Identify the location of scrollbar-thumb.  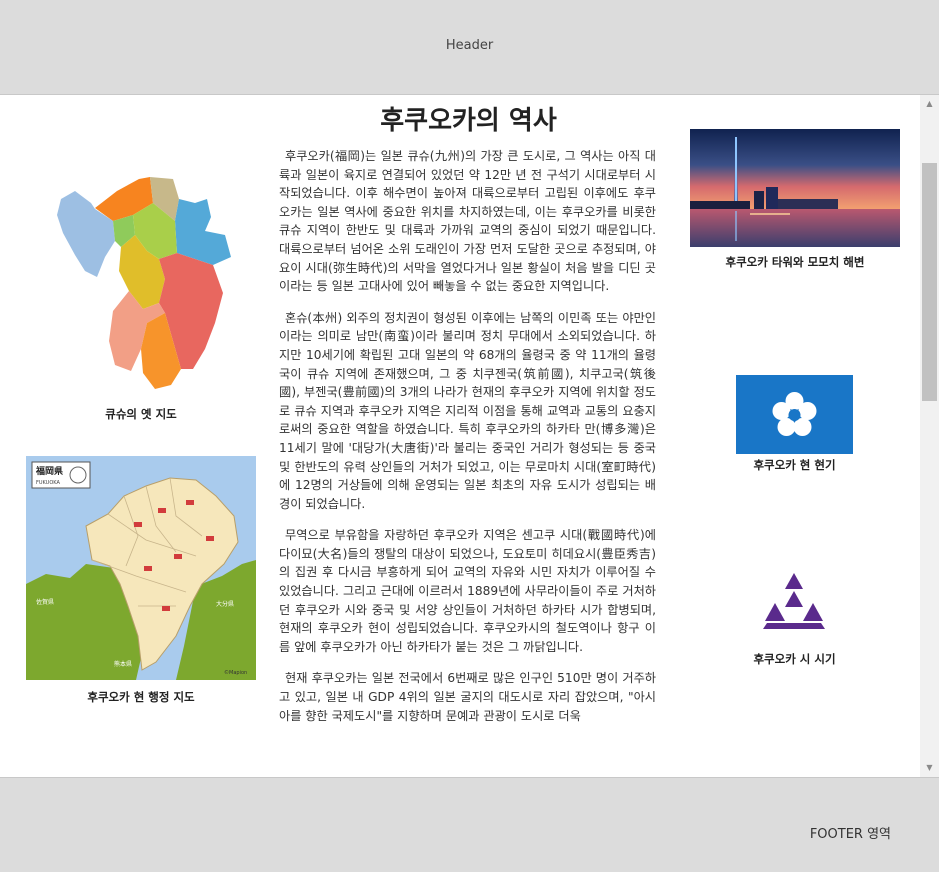
(929, 282).